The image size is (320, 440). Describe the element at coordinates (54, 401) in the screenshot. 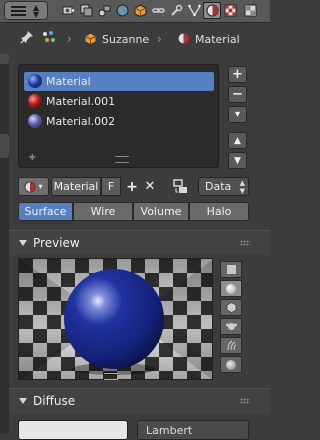

I see `panel-title: Diffuse` at that location.